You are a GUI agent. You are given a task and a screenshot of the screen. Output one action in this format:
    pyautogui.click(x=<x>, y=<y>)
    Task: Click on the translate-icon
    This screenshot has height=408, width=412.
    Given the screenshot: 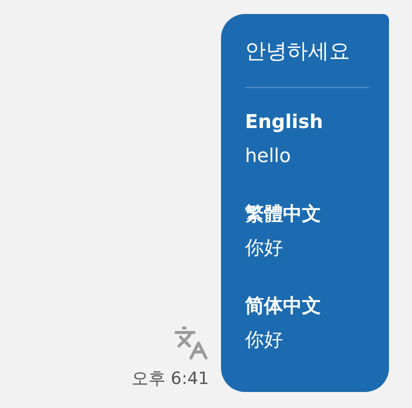 What is the action you would take?
    pyautogui.click(x=191, y=343)
    